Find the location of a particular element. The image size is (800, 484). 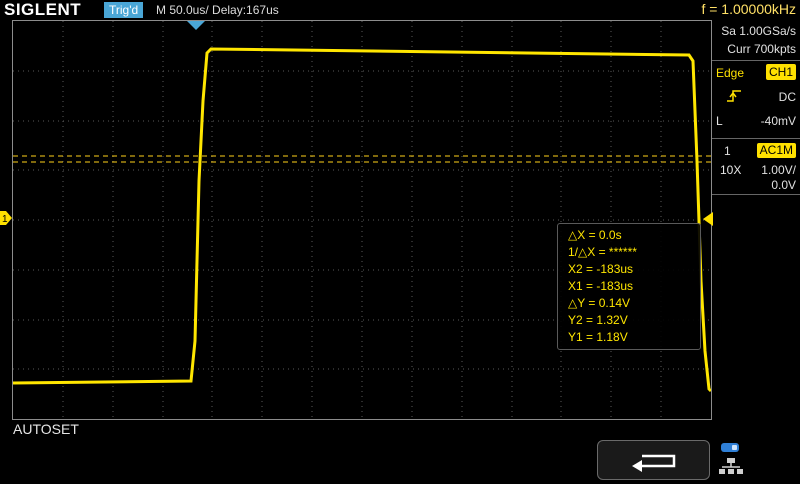

delta-y: △Y = 0.14V is located at coordinates (599, 303).